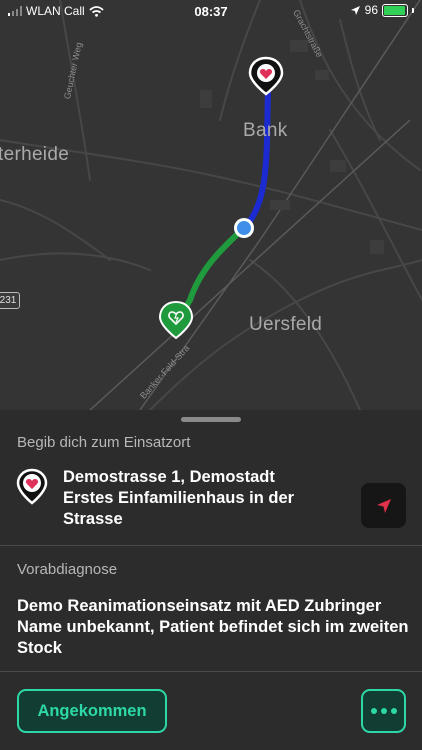 This screenshot has height=750, width=422. What do you see at coordinates (211, 419) in the screenshot?
I see `sheet-grabber` at bounding box center [211, 419].